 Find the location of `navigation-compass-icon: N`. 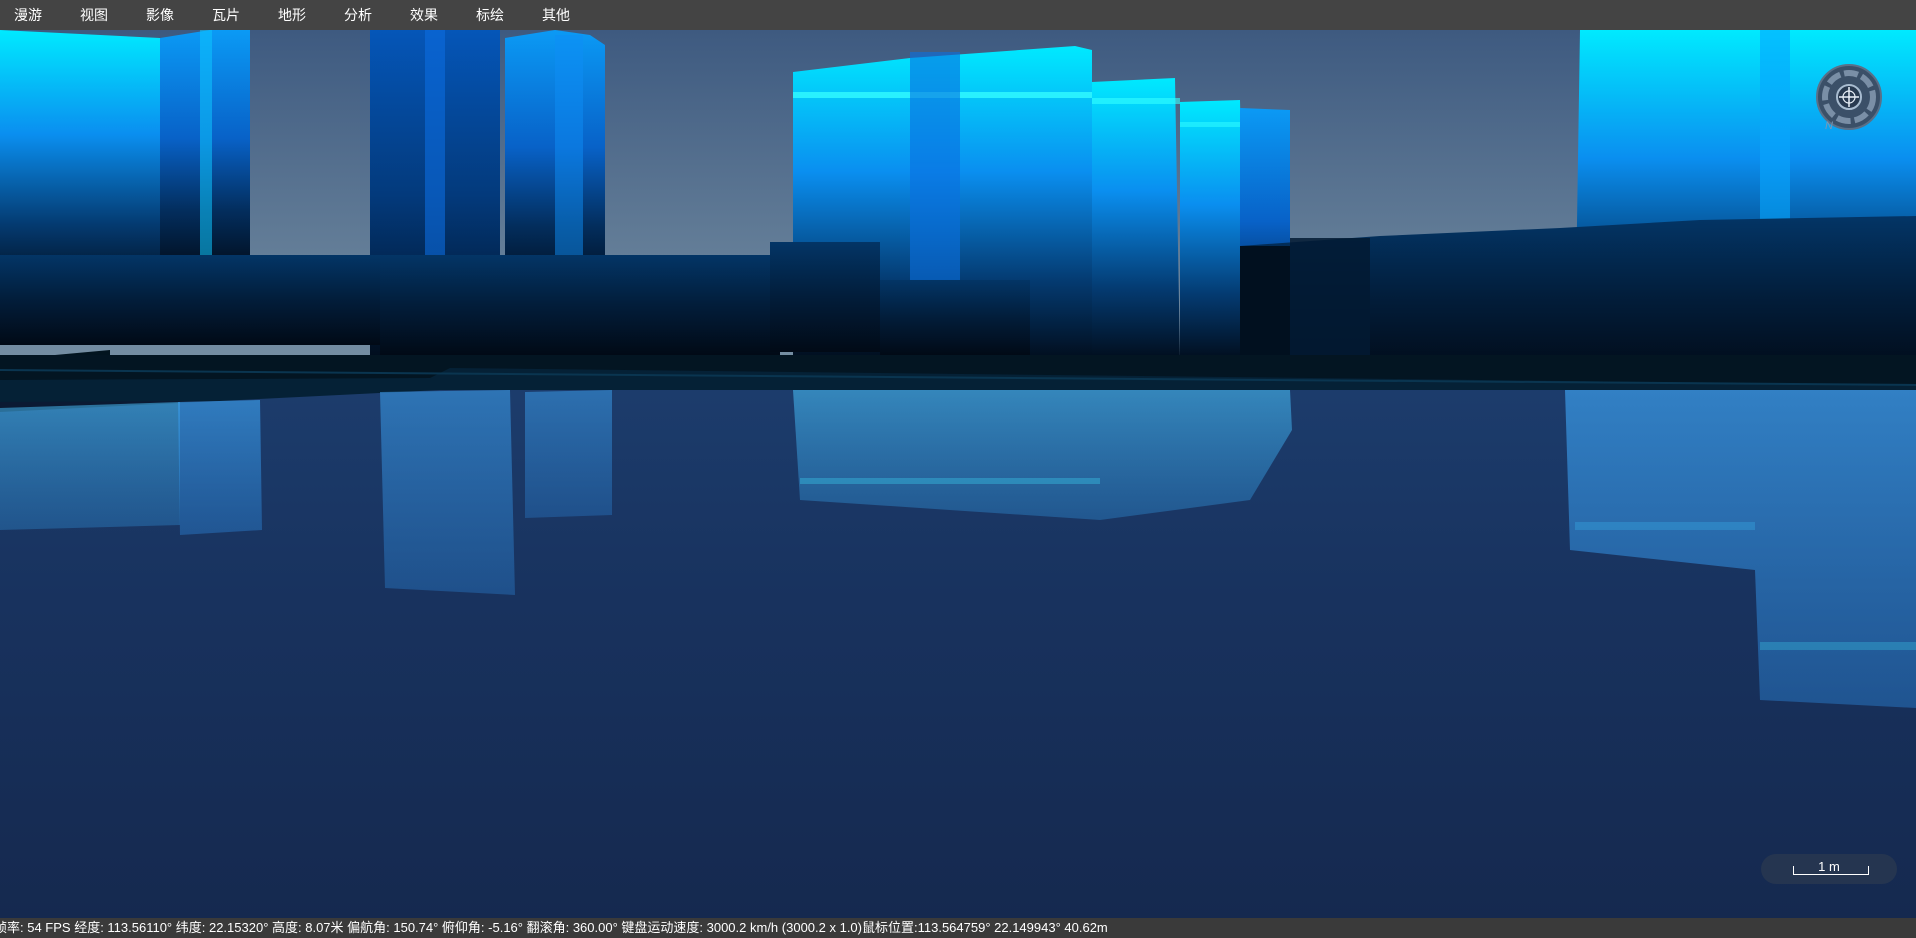

navigation-compass-icon: N is located at coordinates (1849, 98).